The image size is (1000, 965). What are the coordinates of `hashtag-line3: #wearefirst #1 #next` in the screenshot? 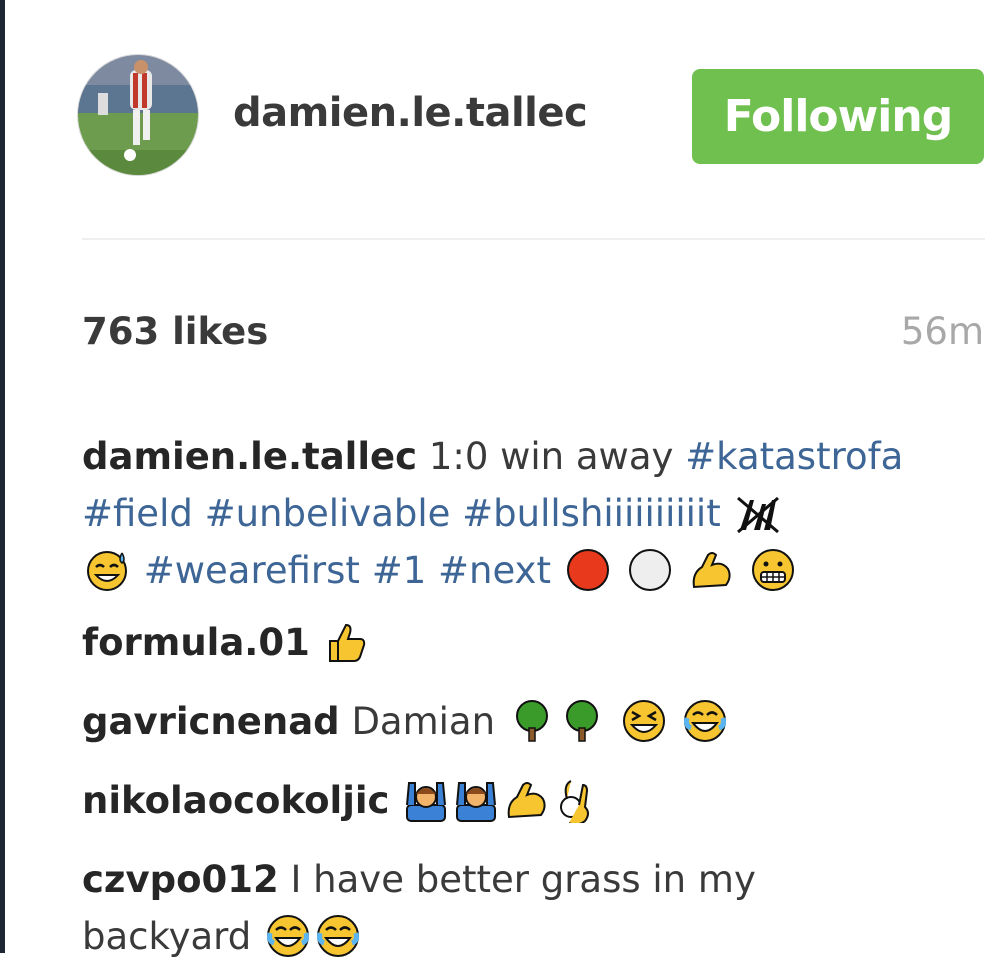 It's located at (347, 570).